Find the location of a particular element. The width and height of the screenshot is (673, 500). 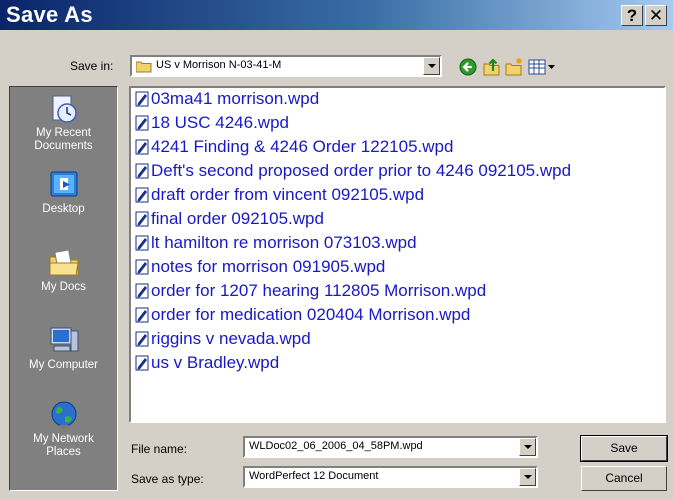

file-name-label: File name: is located at coordinates (159, 449).